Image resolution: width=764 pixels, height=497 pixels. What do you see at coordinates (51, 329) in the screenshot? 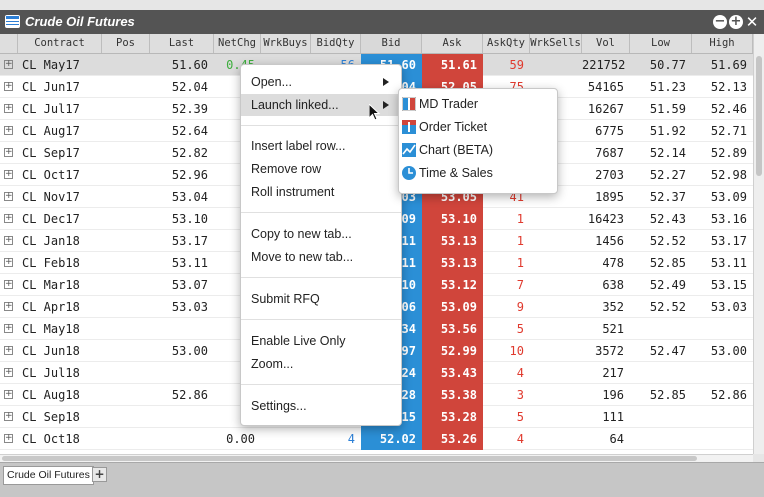
I see `cell-contract: CL May18` at bounding box center [51, 329].